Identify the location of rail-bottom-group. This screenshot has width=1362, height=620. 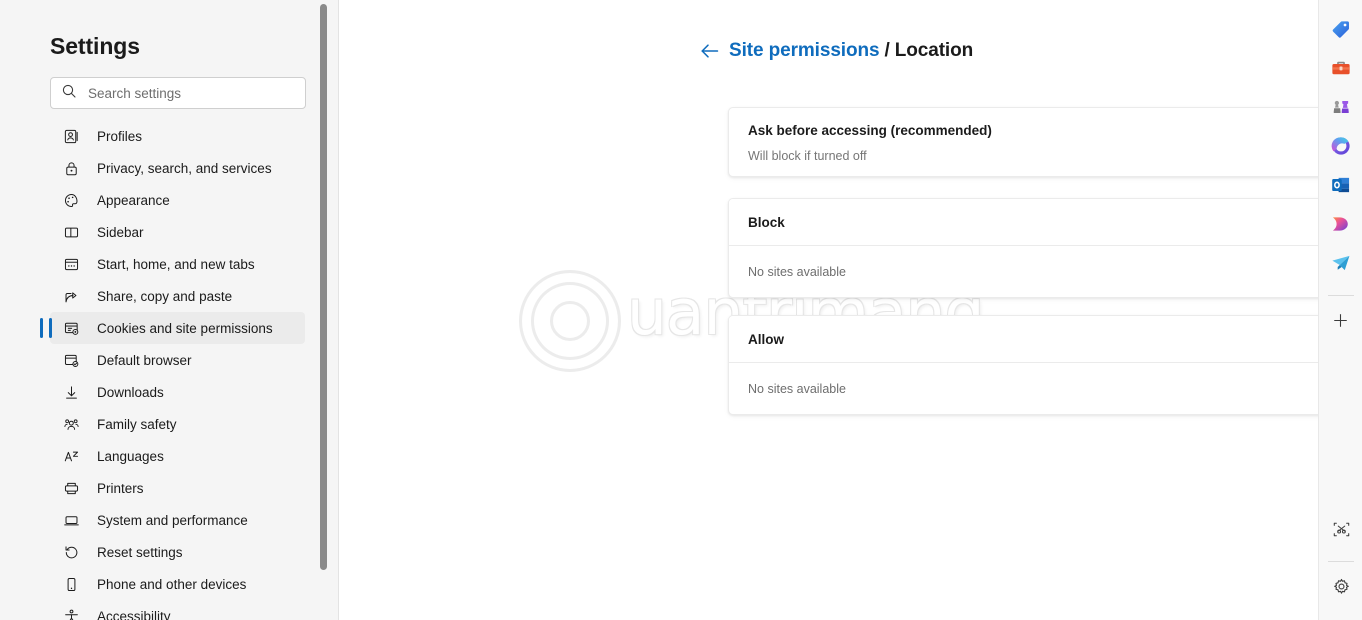
(1340, 562).